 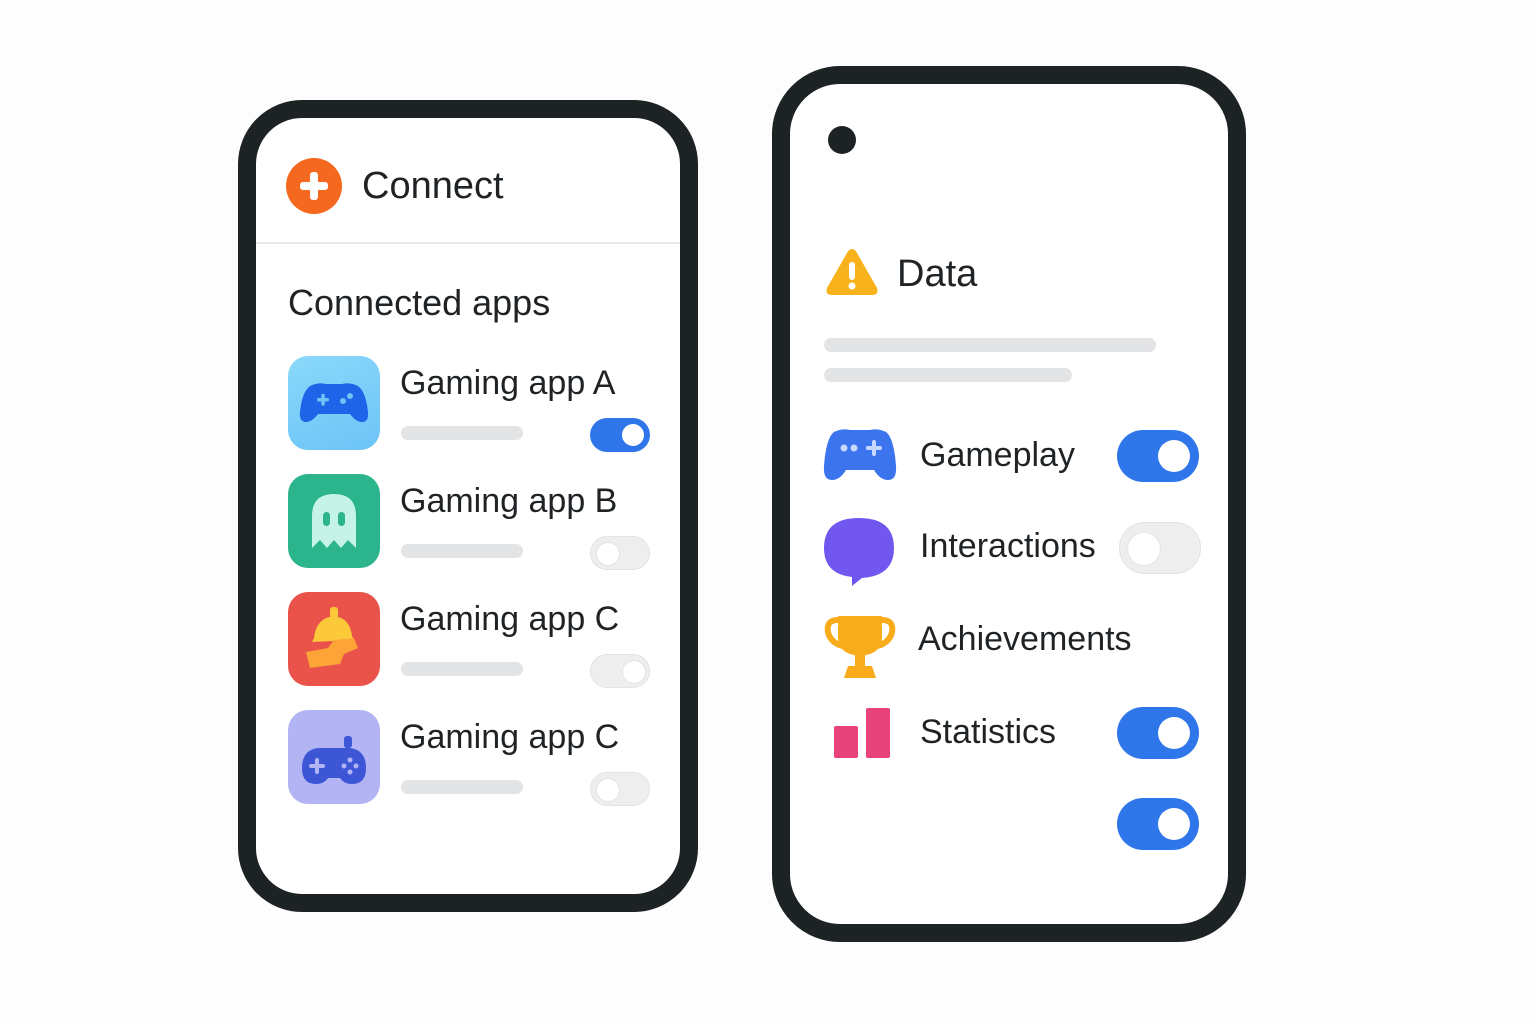 I want to click on app-row-c: Gaming app C, so click(x=478, y=640).